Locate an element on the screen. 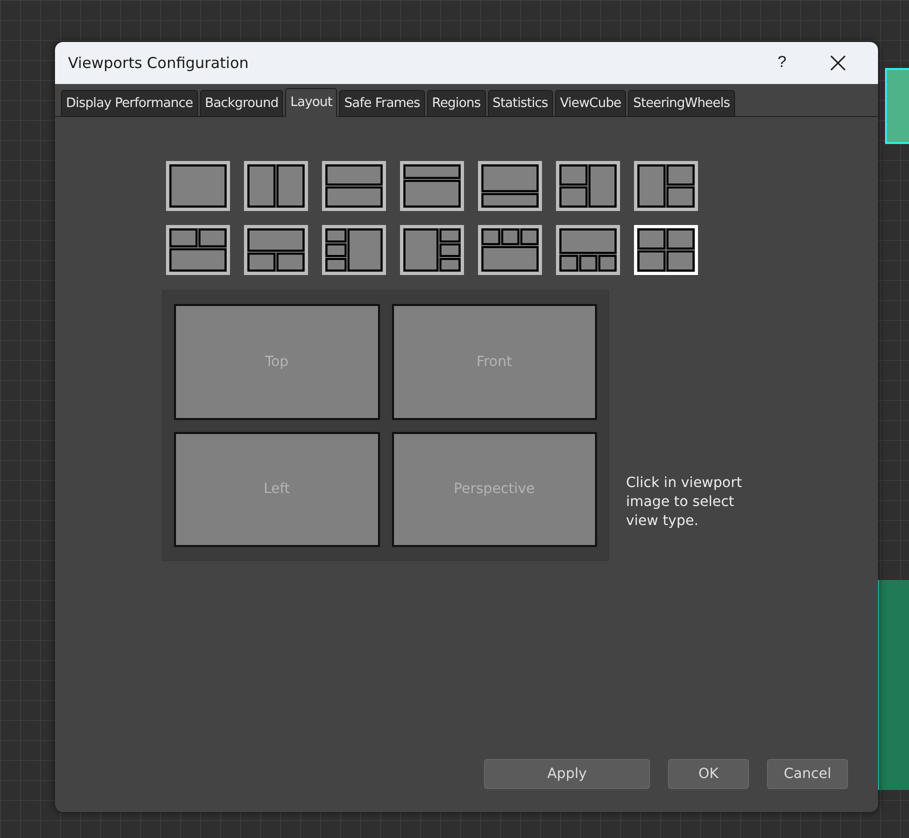  hint-text: Click in viewport image to select view type. is located at coordinates (684, 502).